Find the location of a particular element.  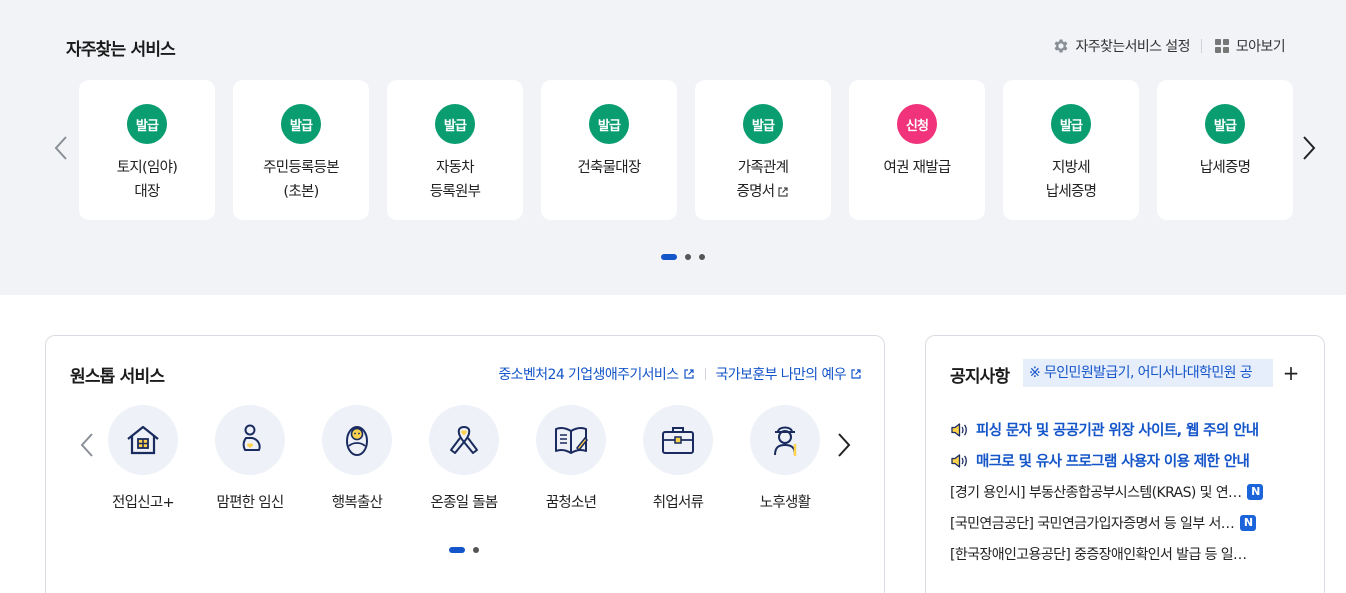

onestop-item-youth: 꿈청소년 is located at coordinates (571, 458).